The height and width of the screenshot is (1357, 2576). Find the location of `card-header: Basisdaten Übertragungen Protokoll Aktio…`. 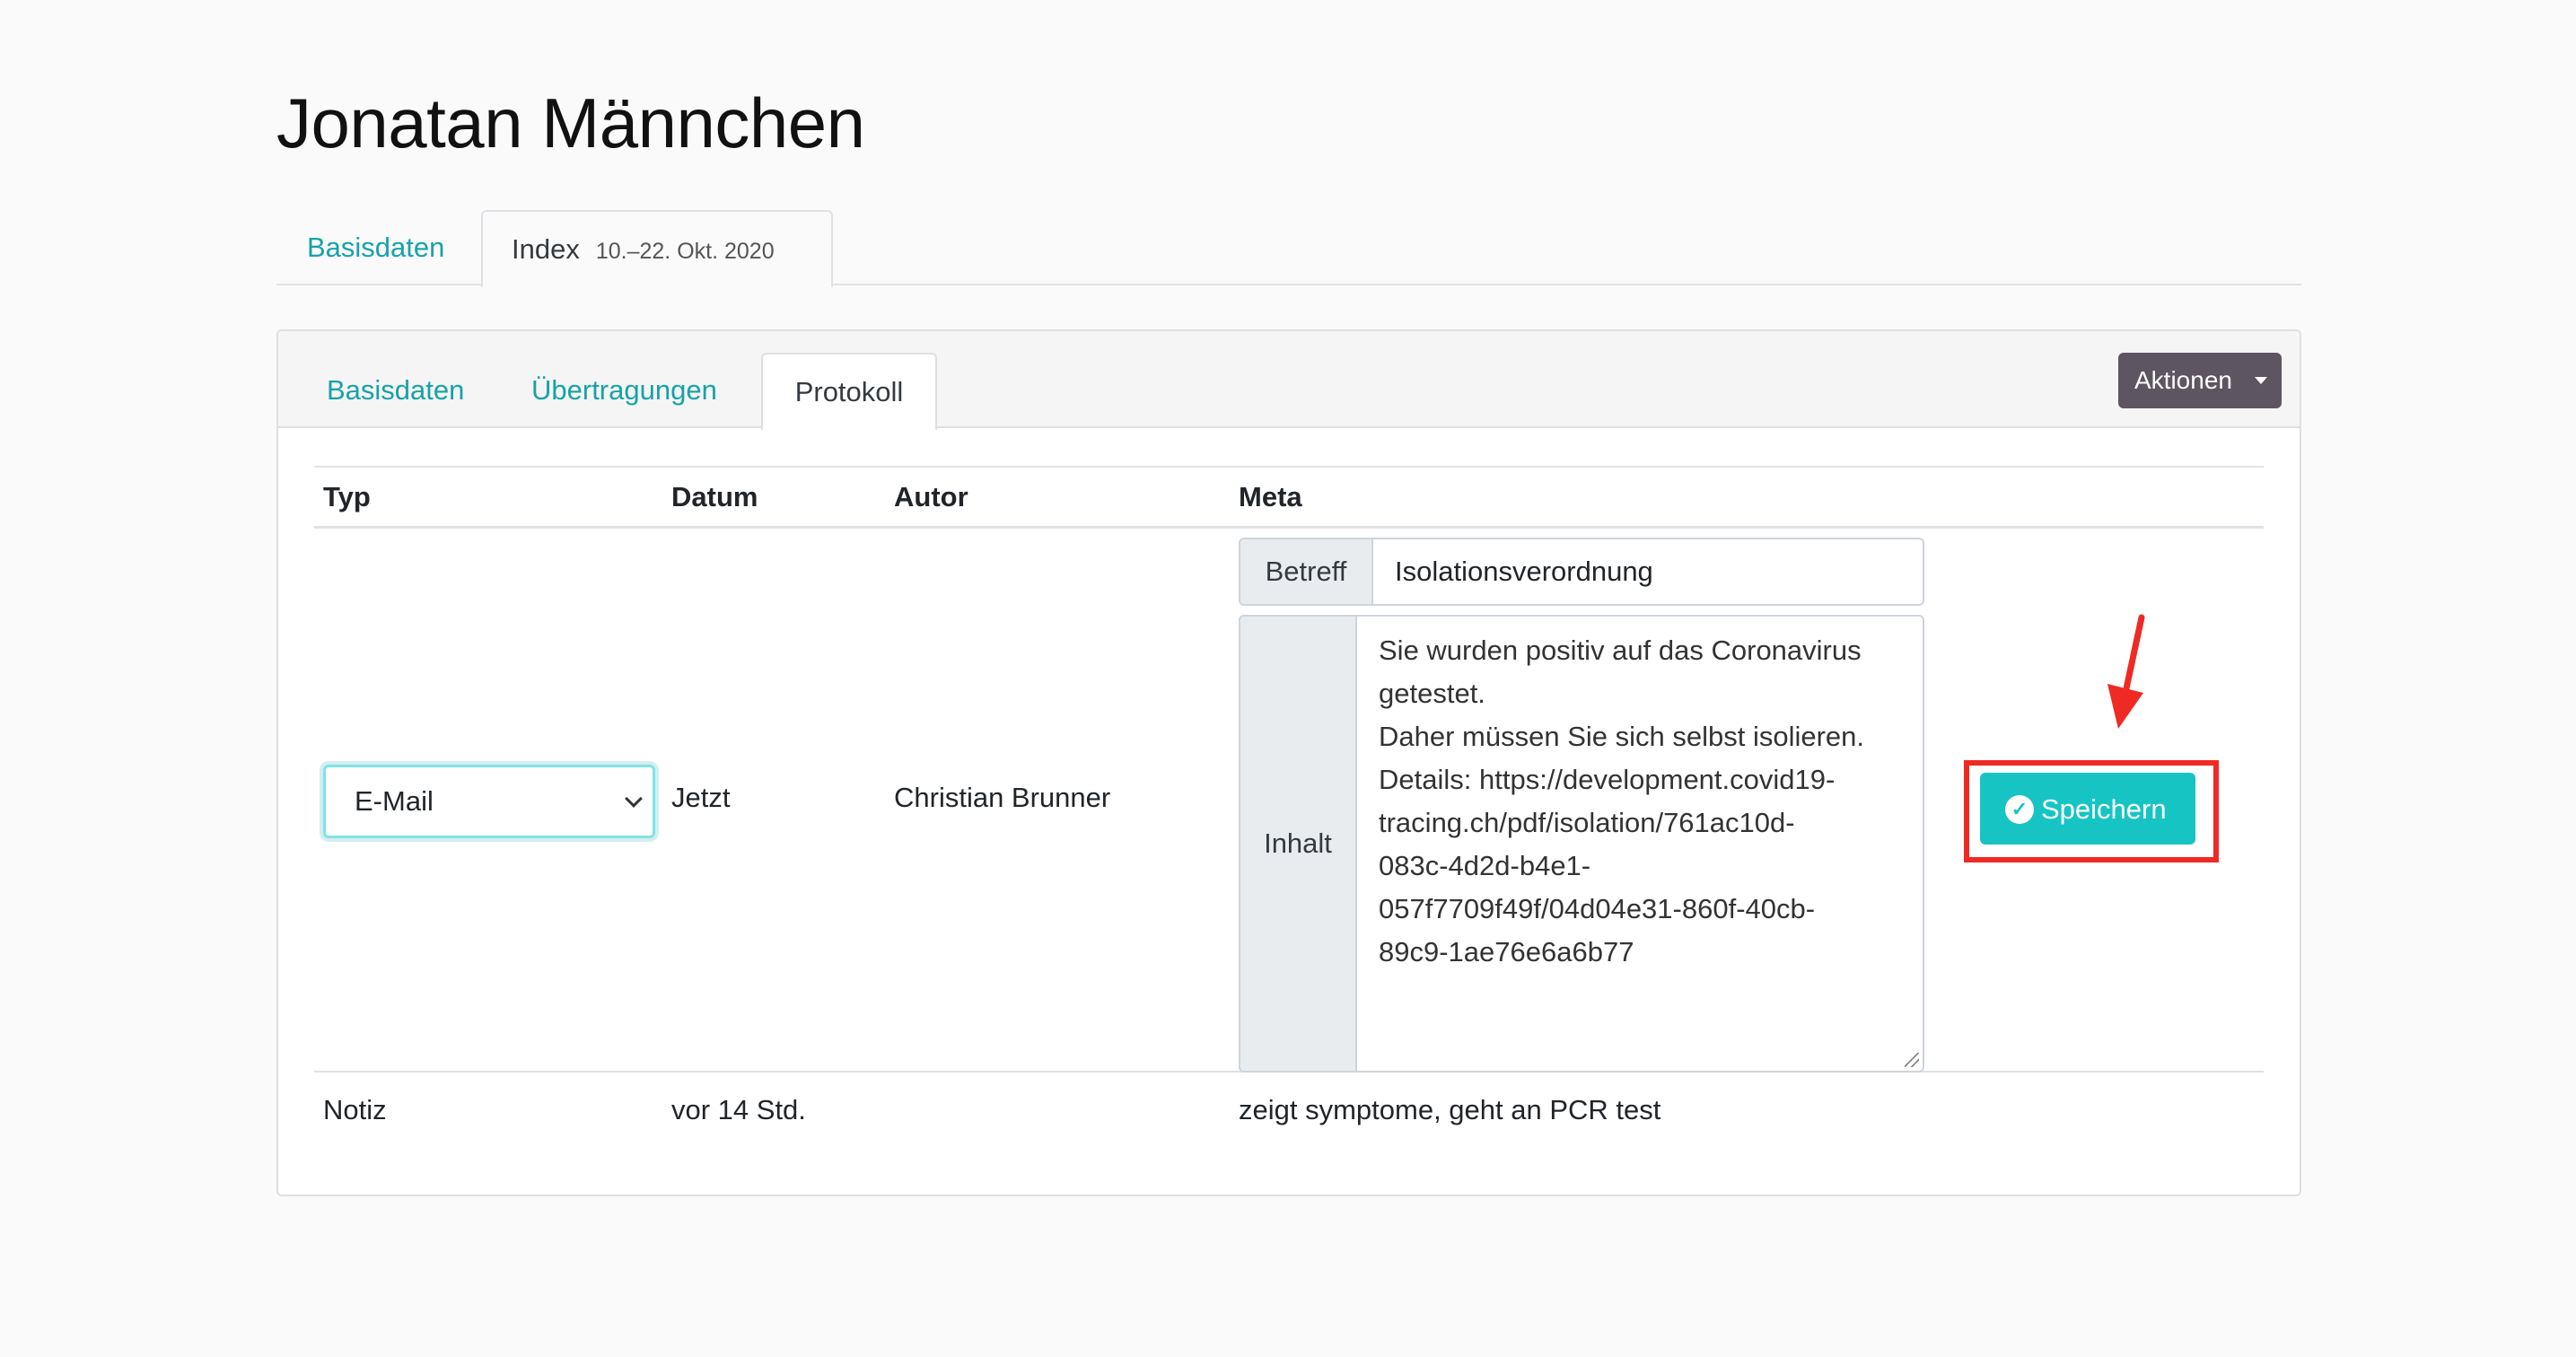

card-header: Basisdaten Übertragungen Protokoll Aktio… is located at coordinates (1289, 380).